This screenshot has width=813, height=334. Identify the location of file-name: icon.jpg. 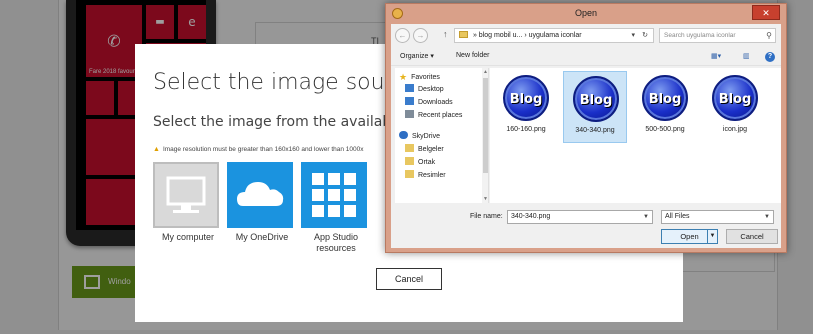
(735, 129).